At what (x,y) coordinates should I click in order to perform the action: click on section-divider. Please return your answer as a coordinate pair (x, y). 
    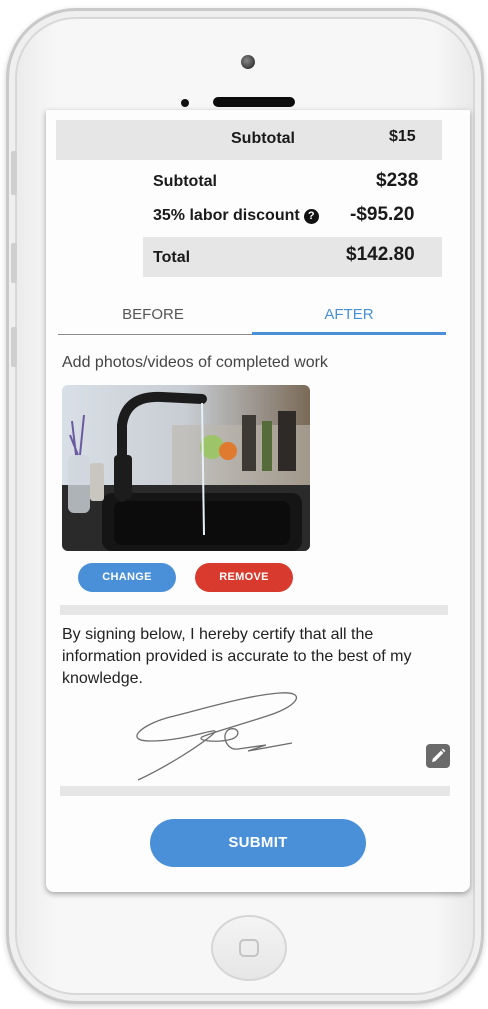
    Looking at the image, I should click on (254, 610).